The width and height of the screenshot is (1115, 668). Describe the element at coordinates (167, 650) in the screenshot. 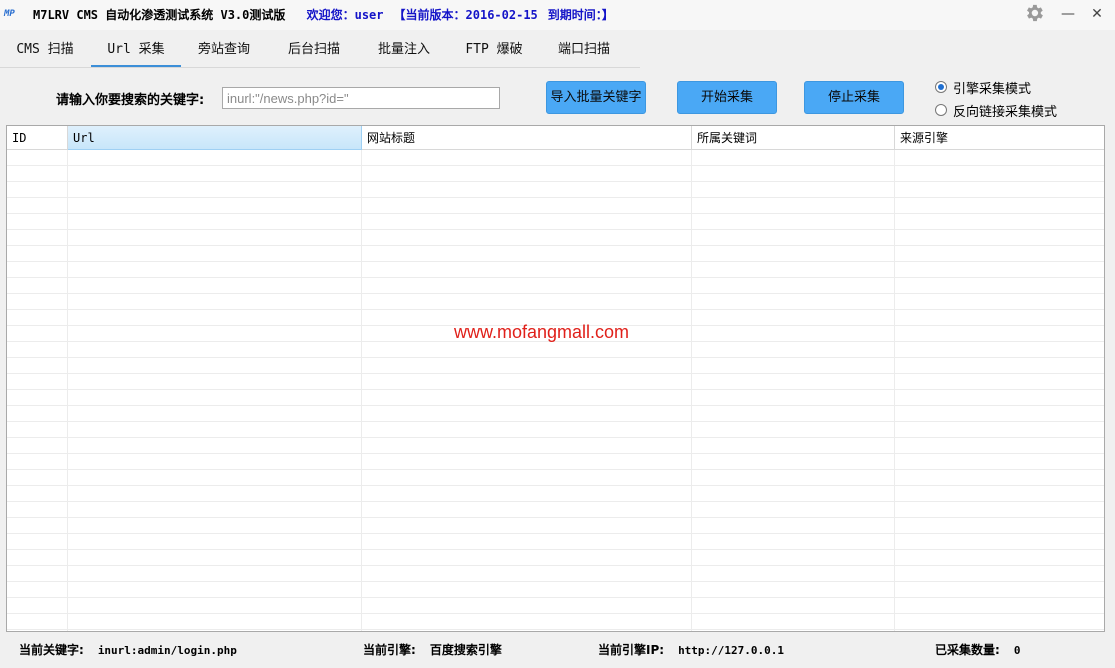

I see `status-keyword-value: inurl:admin/login.php` at that location.